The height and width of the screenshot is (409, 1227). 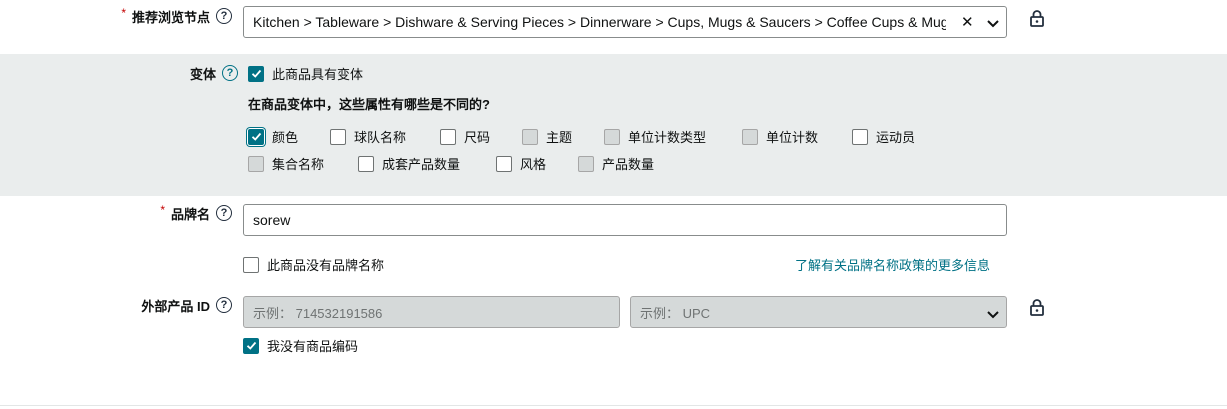 What do you see at coordinates (170, 17) in the screenshot?
I see `browse-node-label: 推荐浏览节点` at bounding box center [170, 17].